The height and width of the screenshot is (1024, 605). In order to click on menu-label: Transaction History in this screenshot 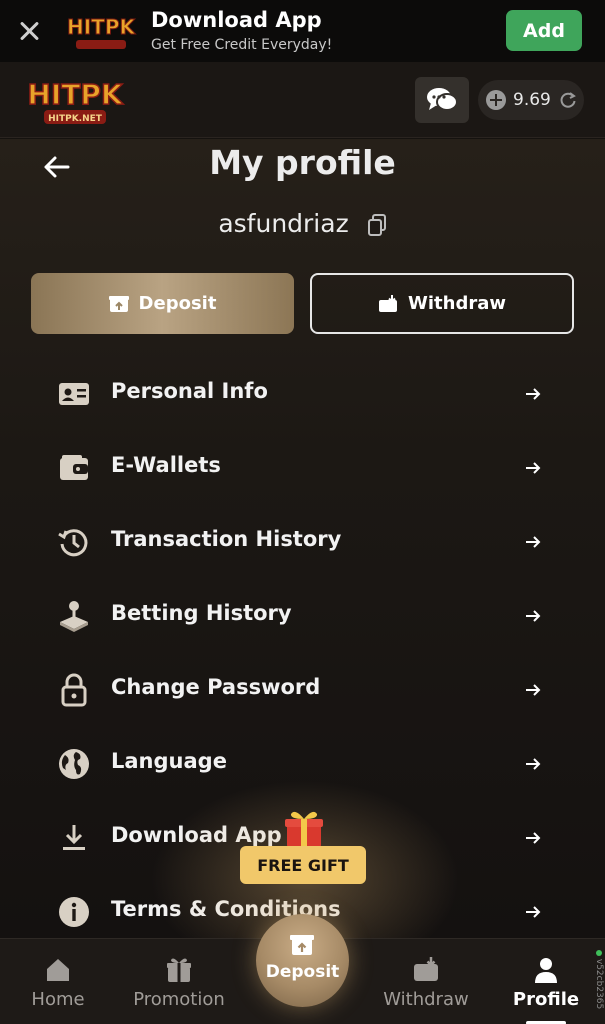, I will do `click(226, 539)`.